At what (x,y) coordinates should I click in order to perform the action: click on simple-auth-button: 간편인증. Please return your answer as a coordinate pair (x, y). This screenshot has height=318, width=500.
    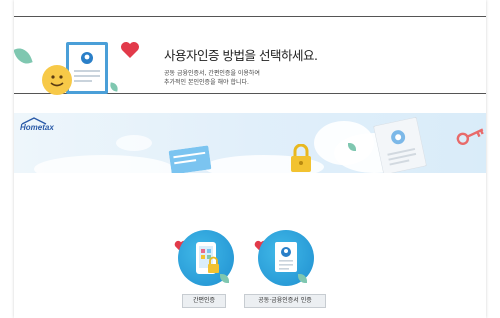
    Looking at the image, I should click on (204, 301).